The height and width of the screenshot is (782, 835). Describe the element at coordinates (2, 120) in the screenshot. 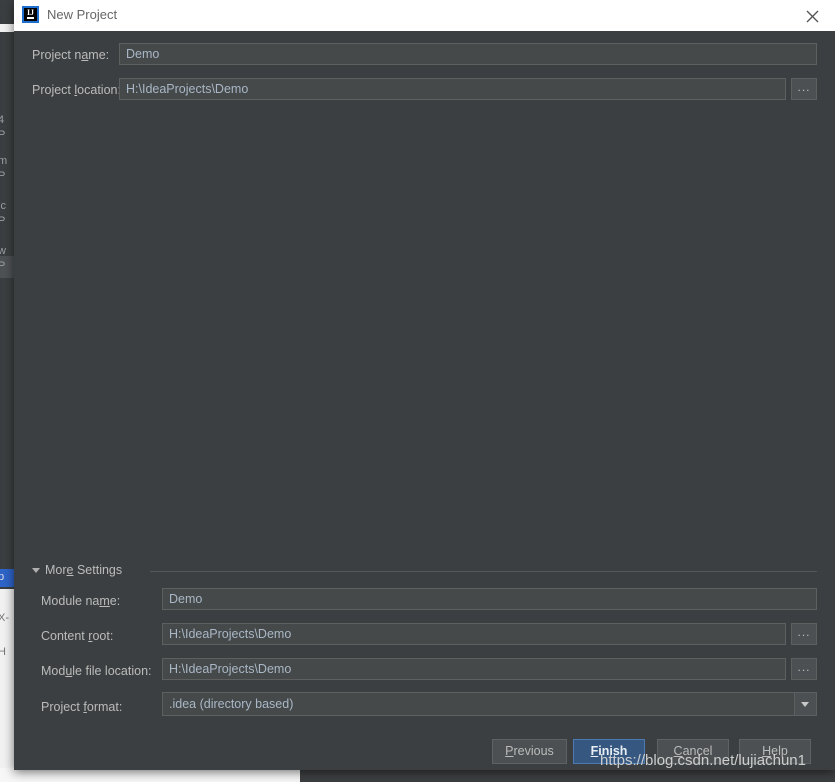

I see `bg-text-fragment: 4` at that location.